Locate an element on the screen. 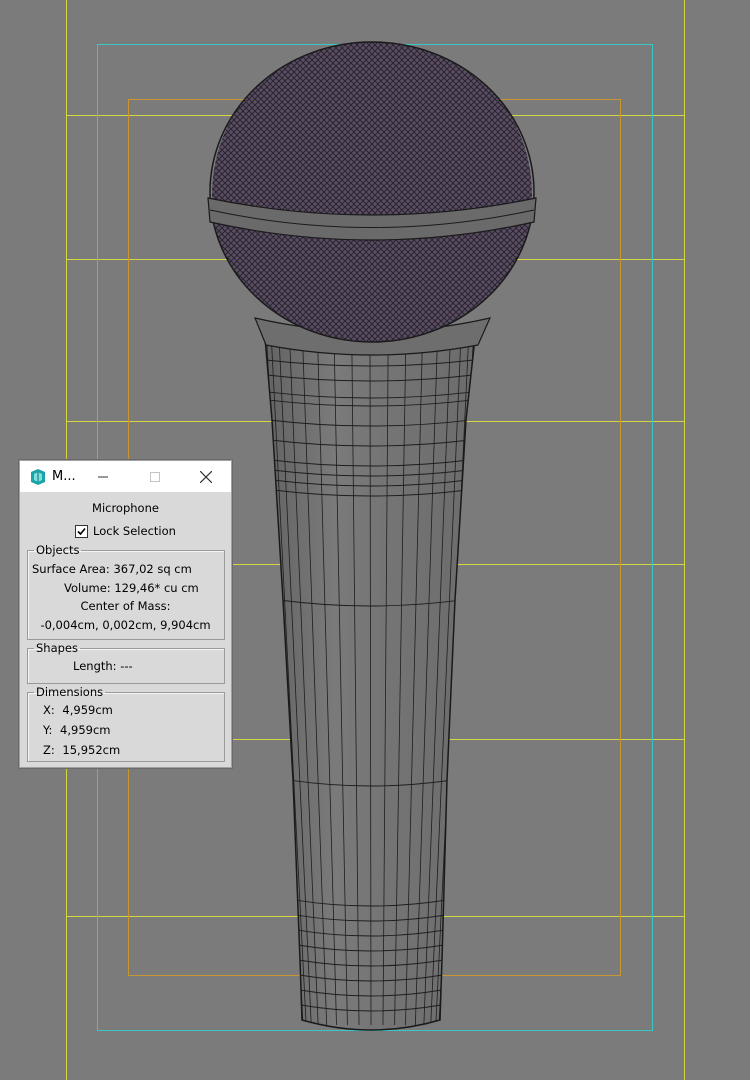 The width and height of the screenshot is (750, 1080). center-of-mass-value: -0,004cm, 0,002cm, 9,904cm is located at coordinates (125, 625).